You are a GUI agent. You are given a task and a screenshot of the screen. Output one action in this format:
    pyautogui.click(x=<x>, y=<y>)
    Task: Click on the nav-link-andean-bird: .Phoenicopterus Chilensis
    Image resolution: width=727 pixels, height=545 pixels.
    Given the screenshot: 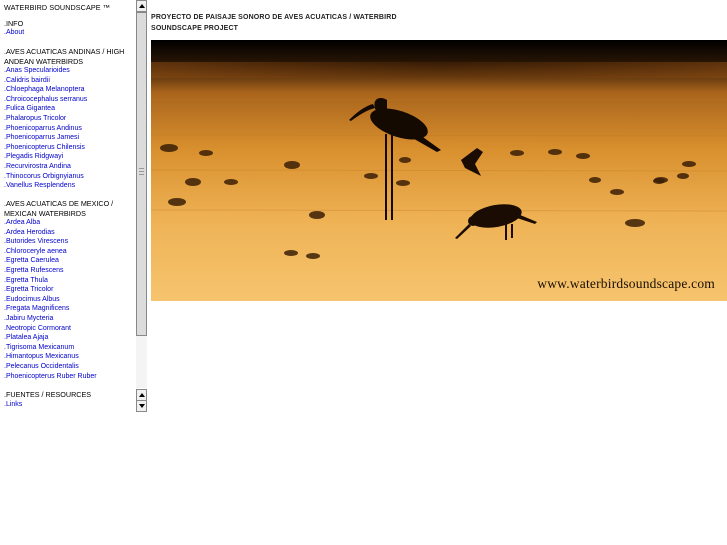 What is the action you would take?
    pyautogui.click(x=44, y=148)
    